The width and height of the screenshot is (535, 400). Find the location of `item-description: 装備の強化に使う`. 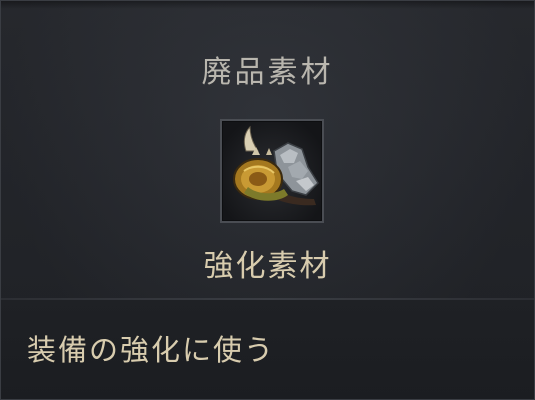

item-description: 装備の強化に使う is located at coordinates (151, 350).